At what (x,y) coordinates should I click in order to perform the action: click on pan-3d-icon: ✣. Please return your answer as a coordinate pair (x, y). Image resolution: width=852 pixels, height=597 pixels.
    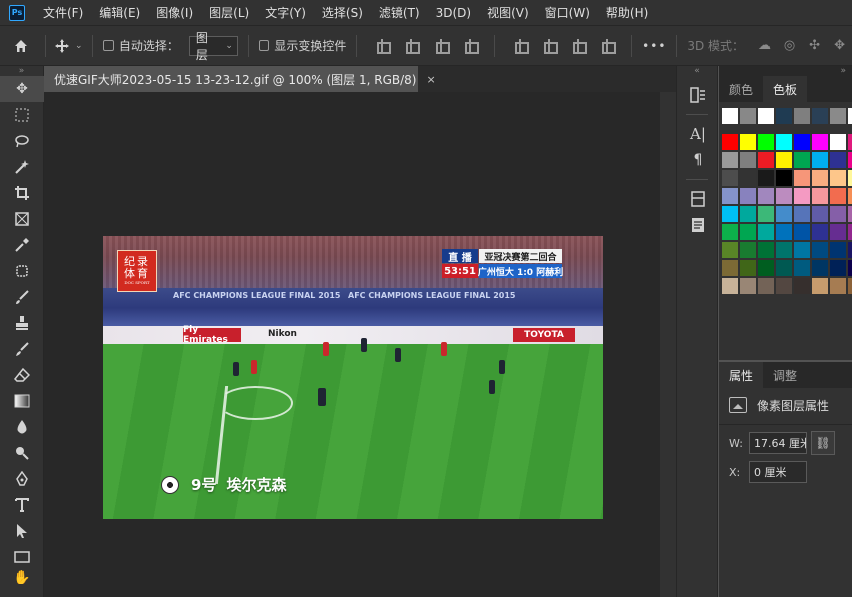
    Looking at the image, I should click on (814, 46).